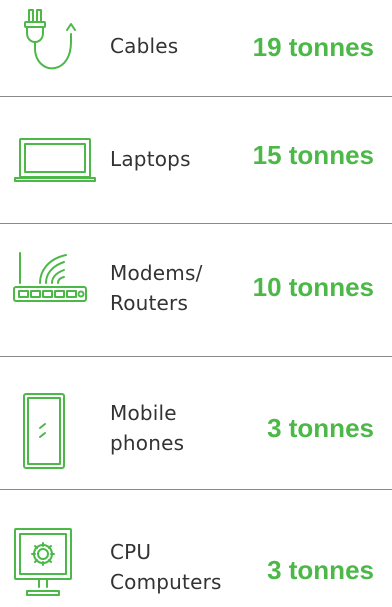 The width and height of the screenshot is (392, 607). I want to click on item-amount: 19 tonnes, so click(313, 47).